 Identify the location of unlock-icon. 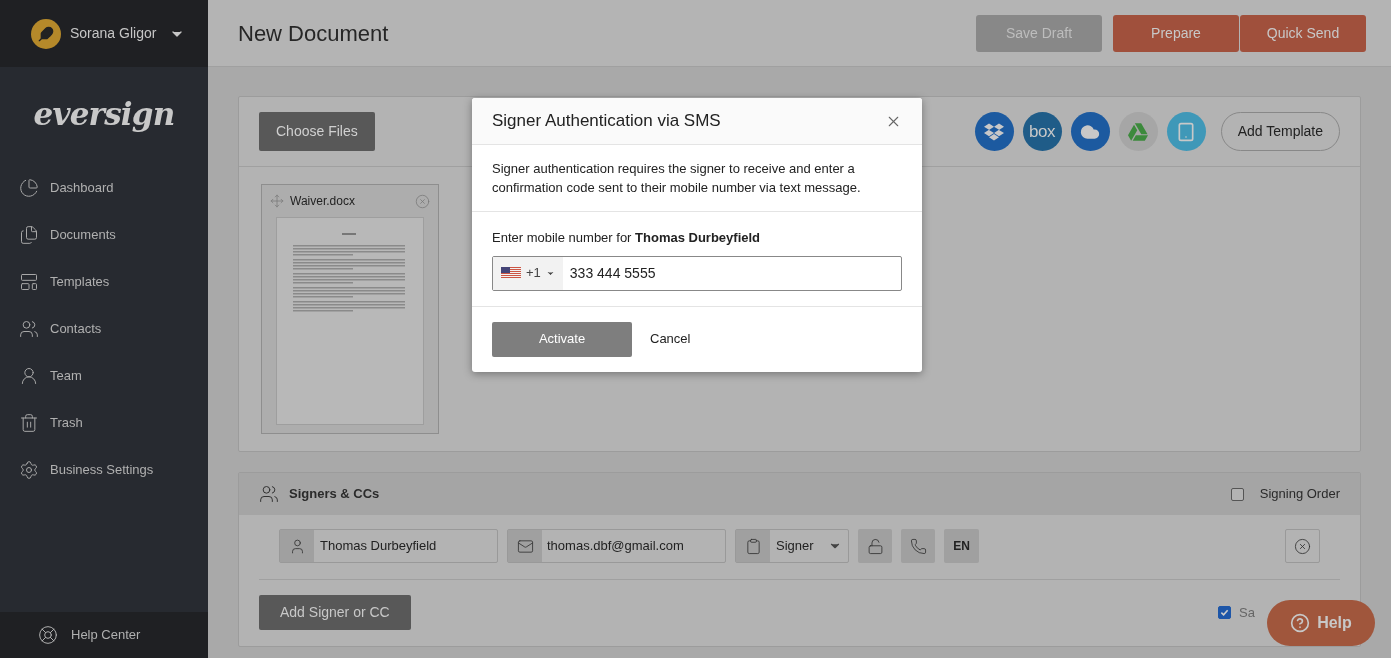
(875, 546).